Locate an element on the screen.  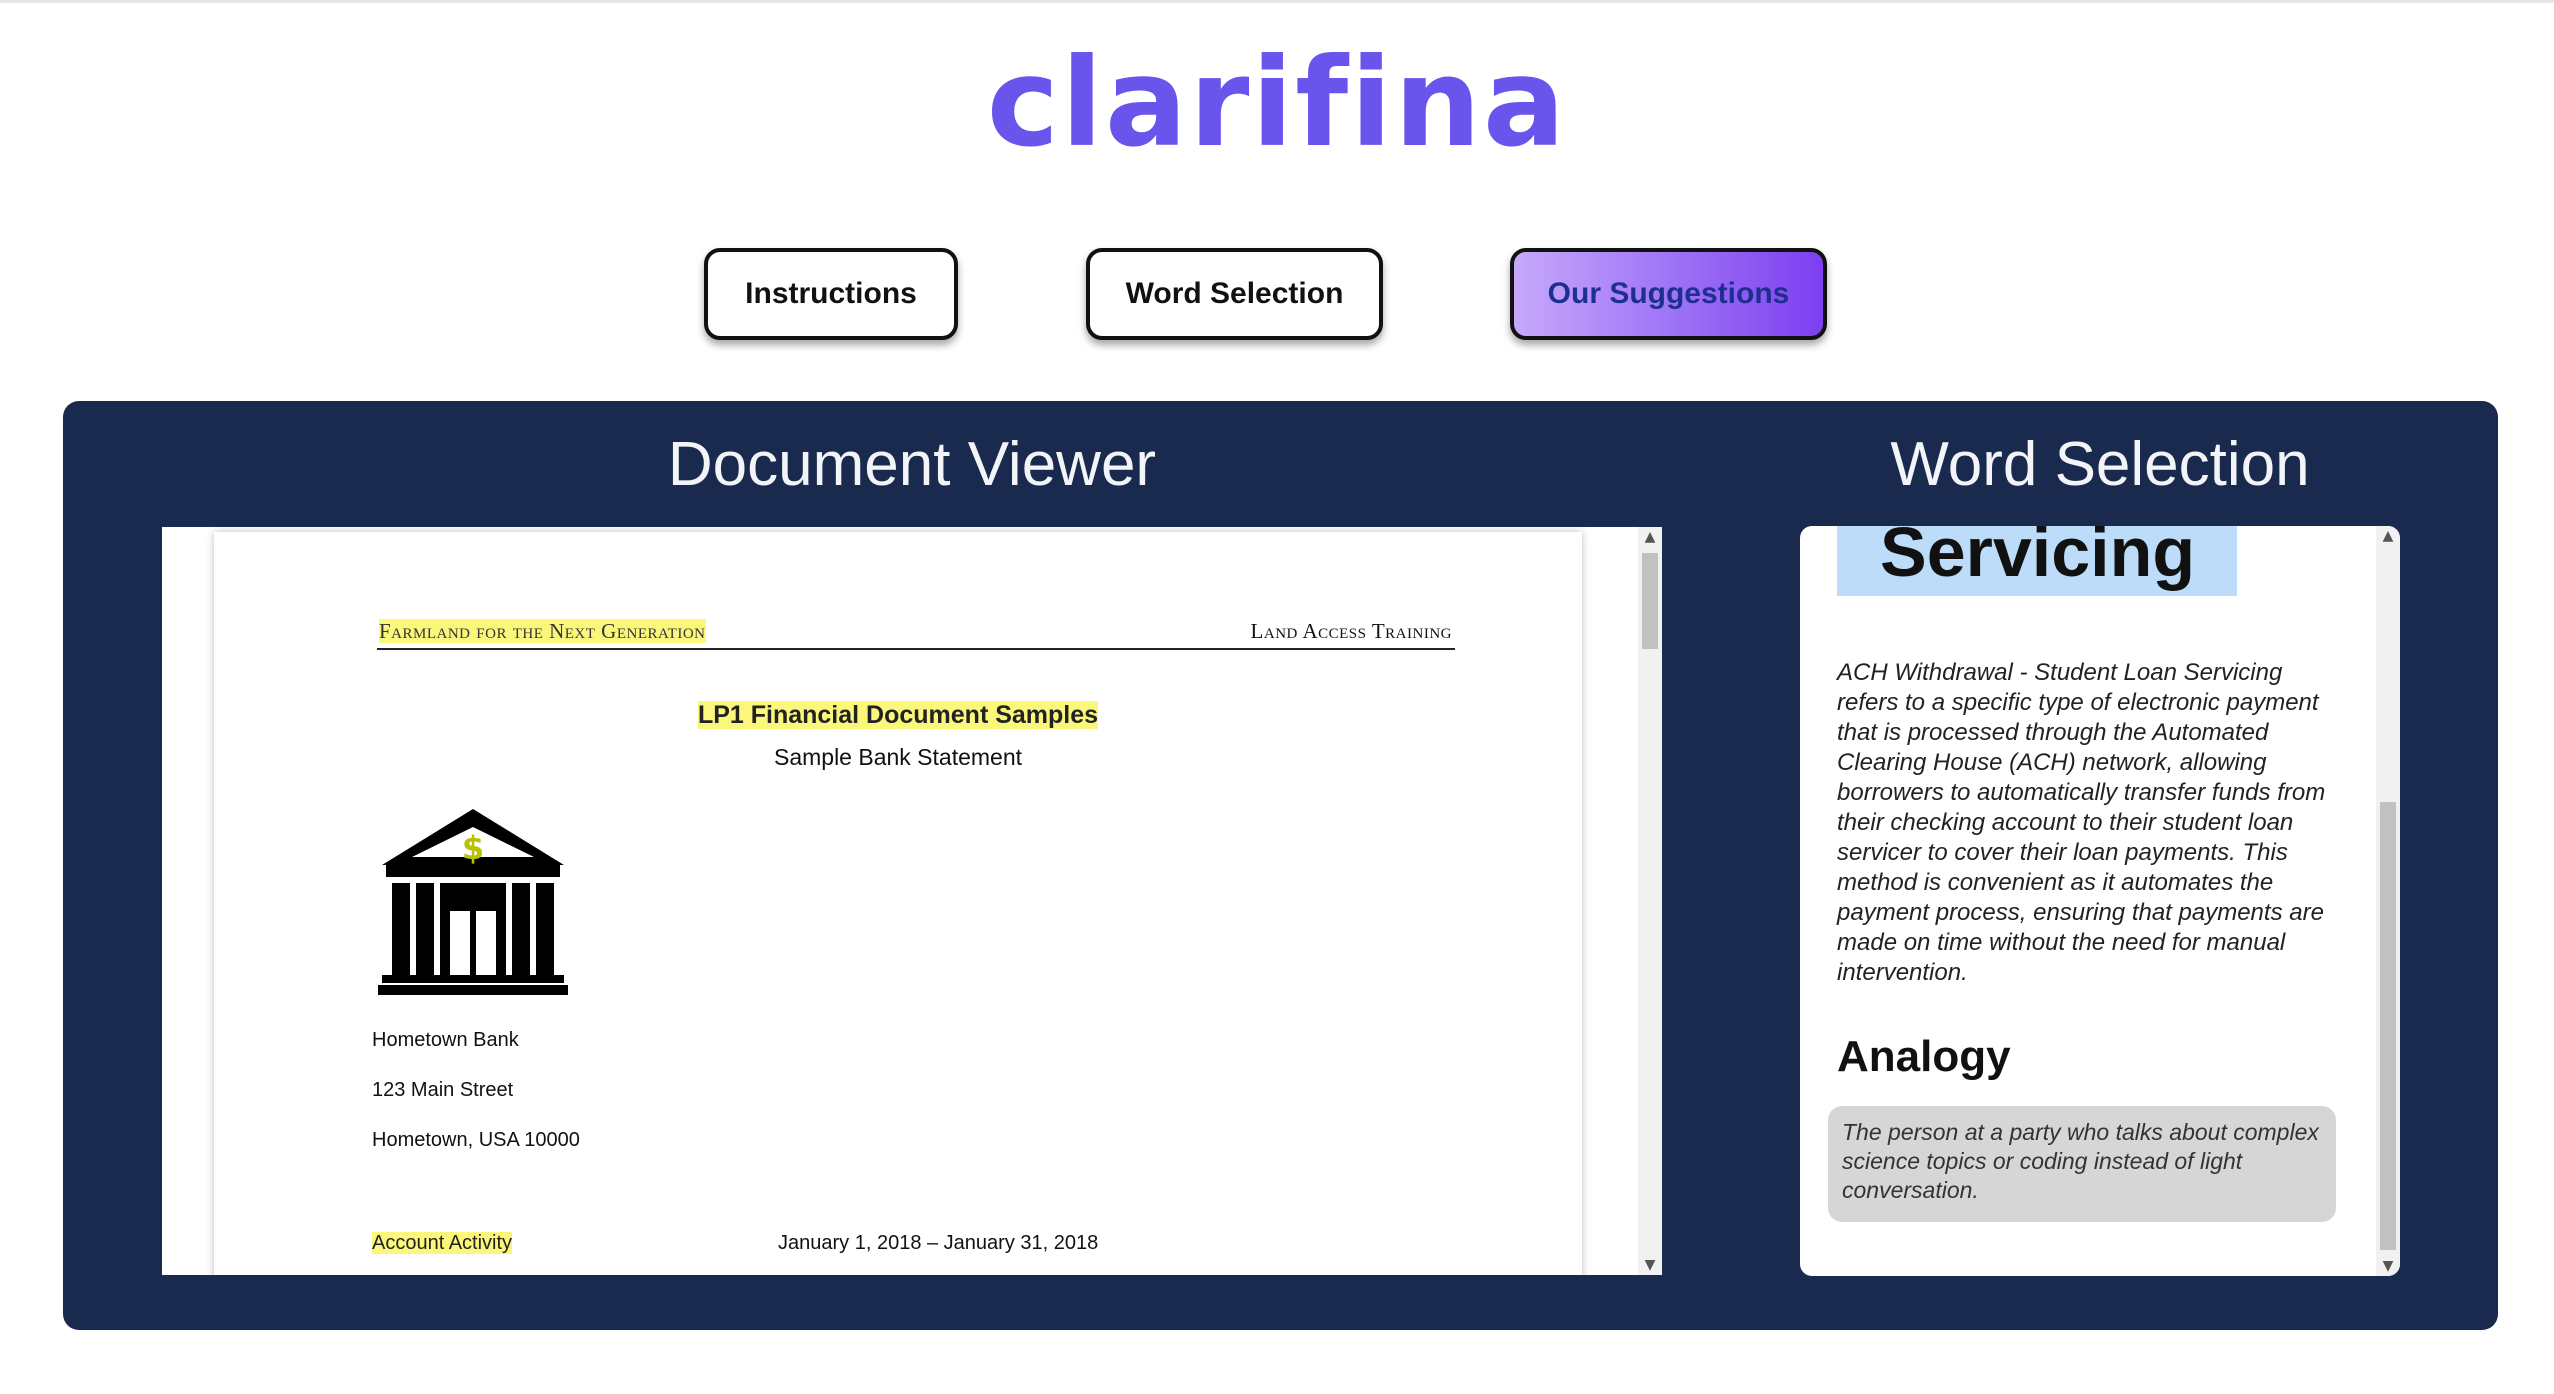
bank-city: Hometown, USA 10000 is located at coordinates (476, 1140).